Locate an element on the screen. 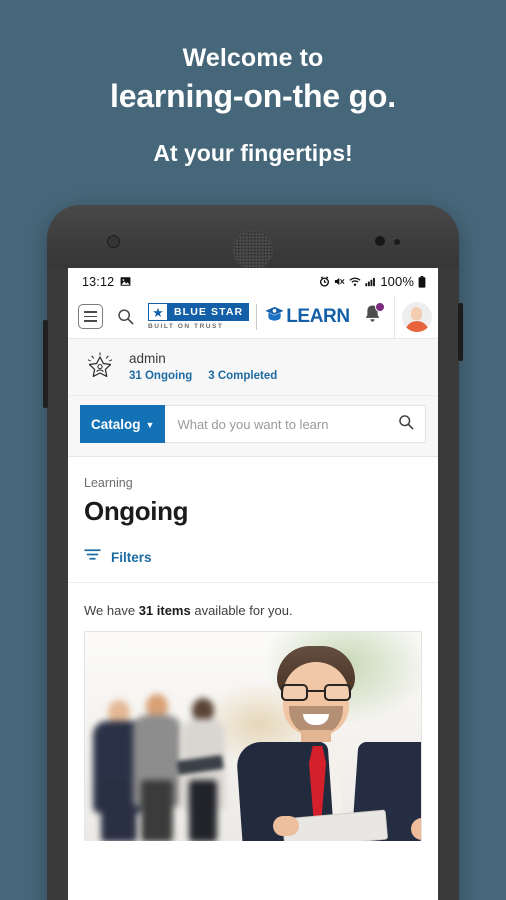 This screenshot has height=900, width=506. items-suffix: available for you. is located at coordinates (241, 610).